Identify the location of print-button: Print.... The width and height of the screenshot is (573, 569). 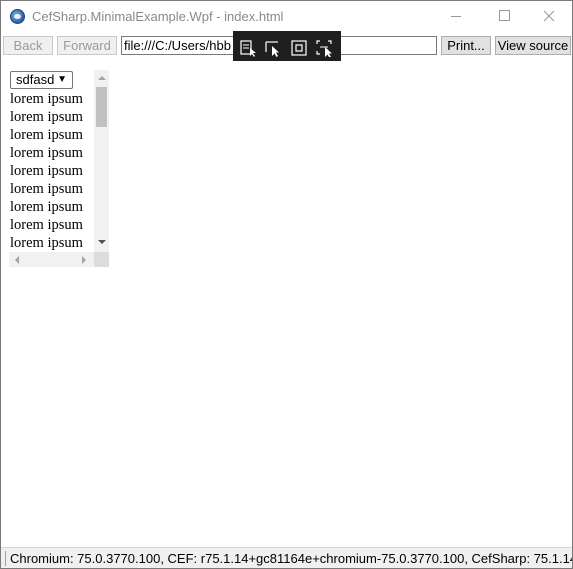
(466, 45).